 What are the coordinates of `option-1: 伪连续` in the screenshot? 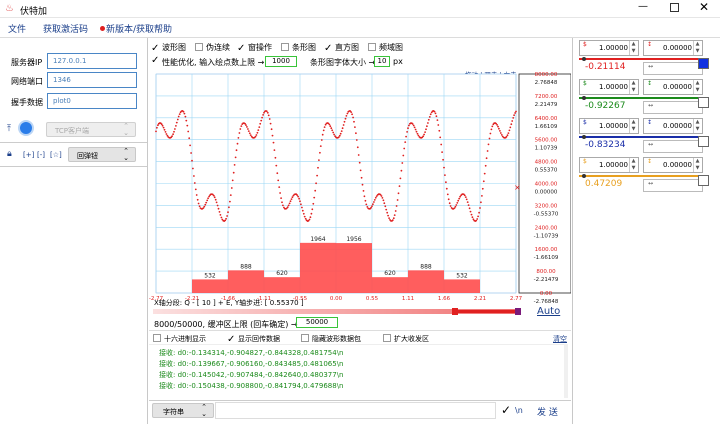 It's located at (212, 47).